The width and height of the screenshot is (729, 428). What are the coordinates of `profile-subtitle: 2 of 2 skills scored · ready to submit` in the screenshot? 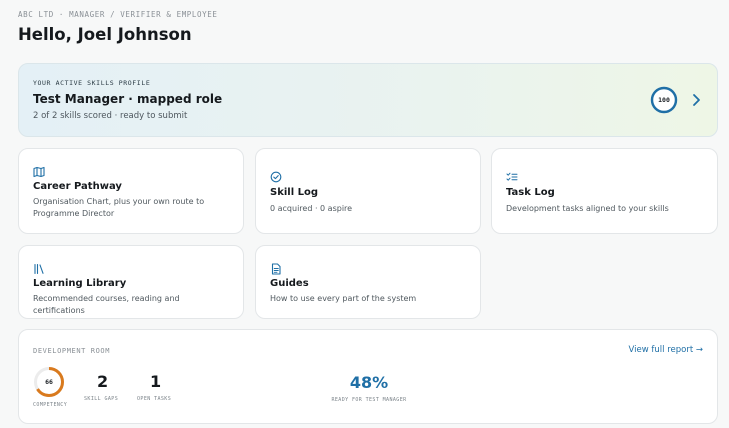 It's located at (110, 116).